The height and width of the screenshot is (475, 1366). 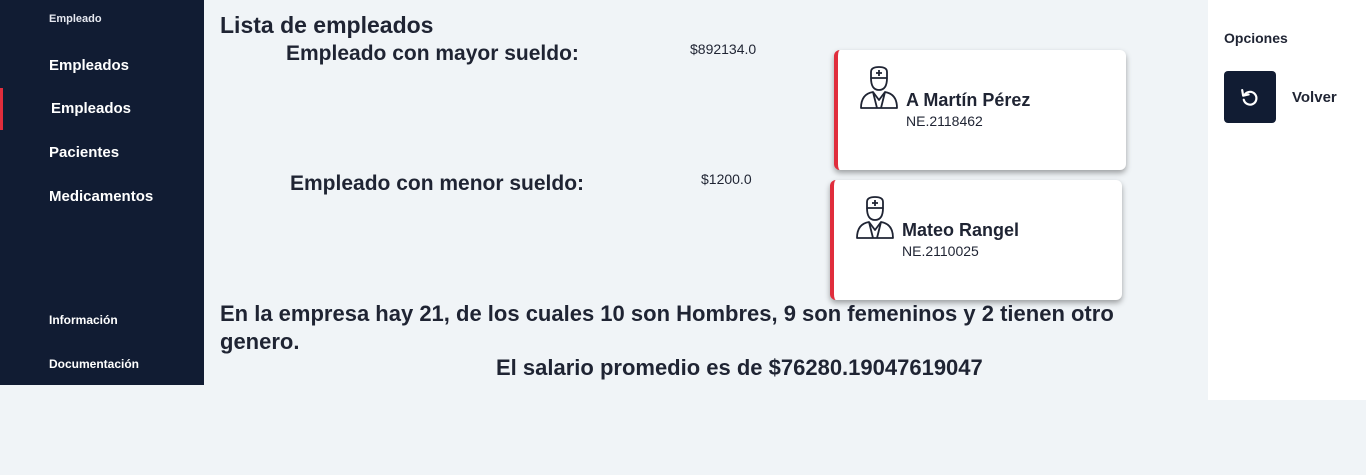 I want to click on back-label: Volver, so click(x=1314, y=97).